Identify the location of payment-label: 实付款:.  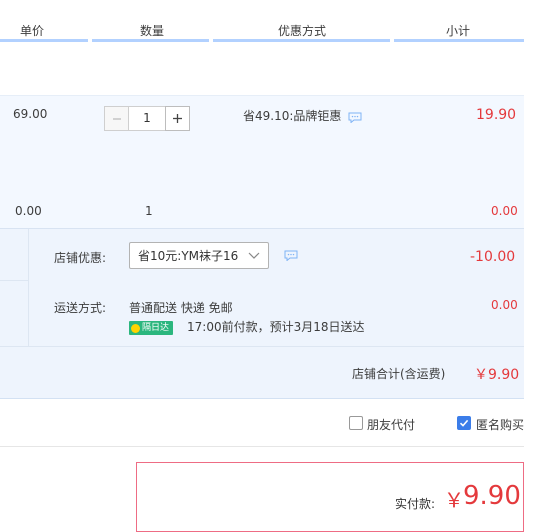
(415, 504).